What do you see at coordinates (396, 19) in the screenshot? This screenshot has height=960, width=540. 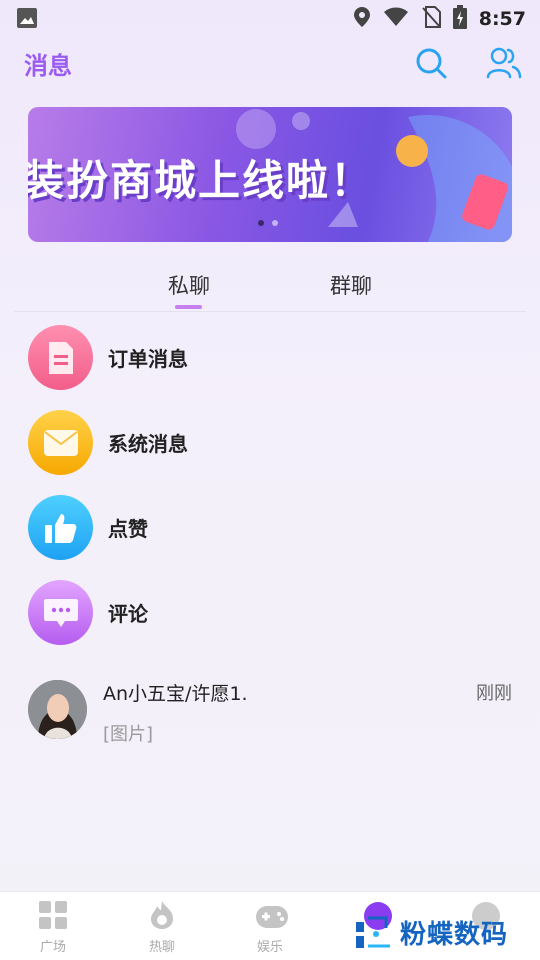 I see `wifi-icon` at bounding box center [396, 19].